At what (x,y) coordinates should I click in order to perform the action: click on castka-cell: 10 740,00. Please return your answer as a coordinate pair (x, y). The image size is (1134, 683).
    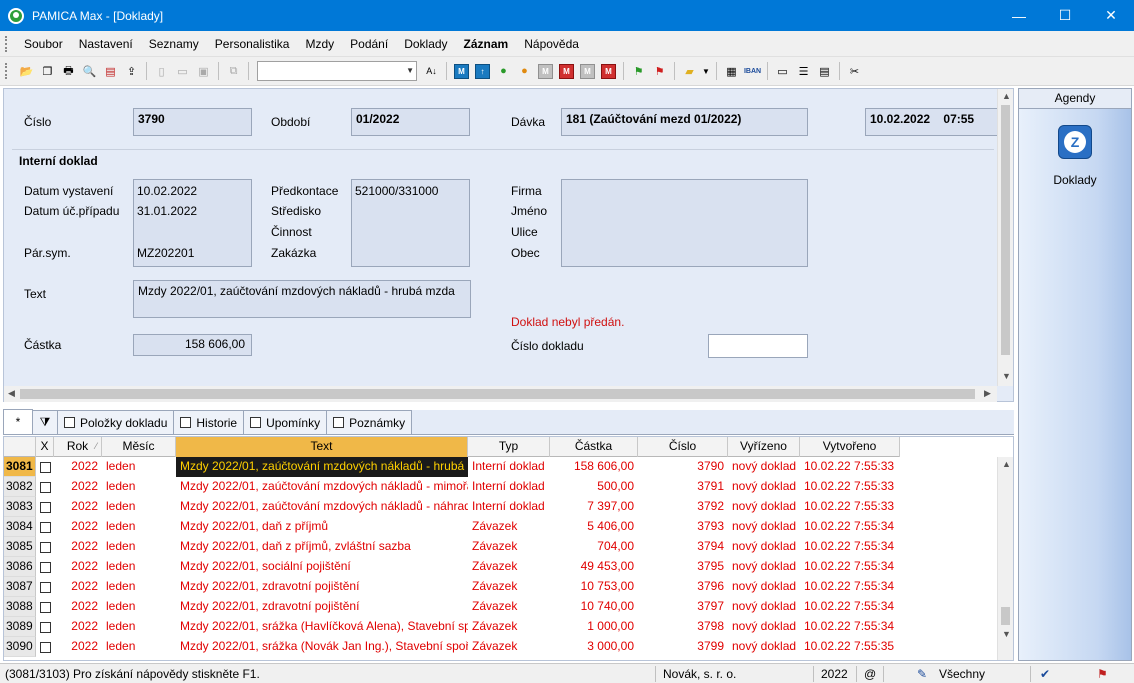
    Looking at the image, I should click on (594, 607).